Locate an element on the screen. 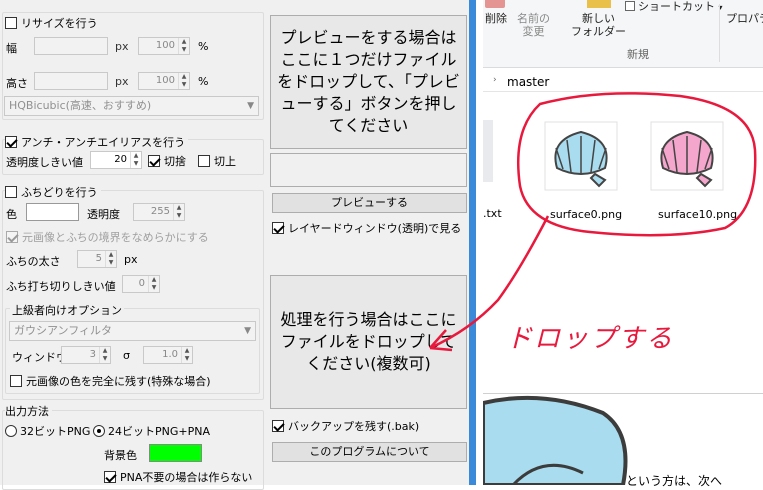 The image size is (763, 490). shell-image-icon is located at coordinates (687, 156).